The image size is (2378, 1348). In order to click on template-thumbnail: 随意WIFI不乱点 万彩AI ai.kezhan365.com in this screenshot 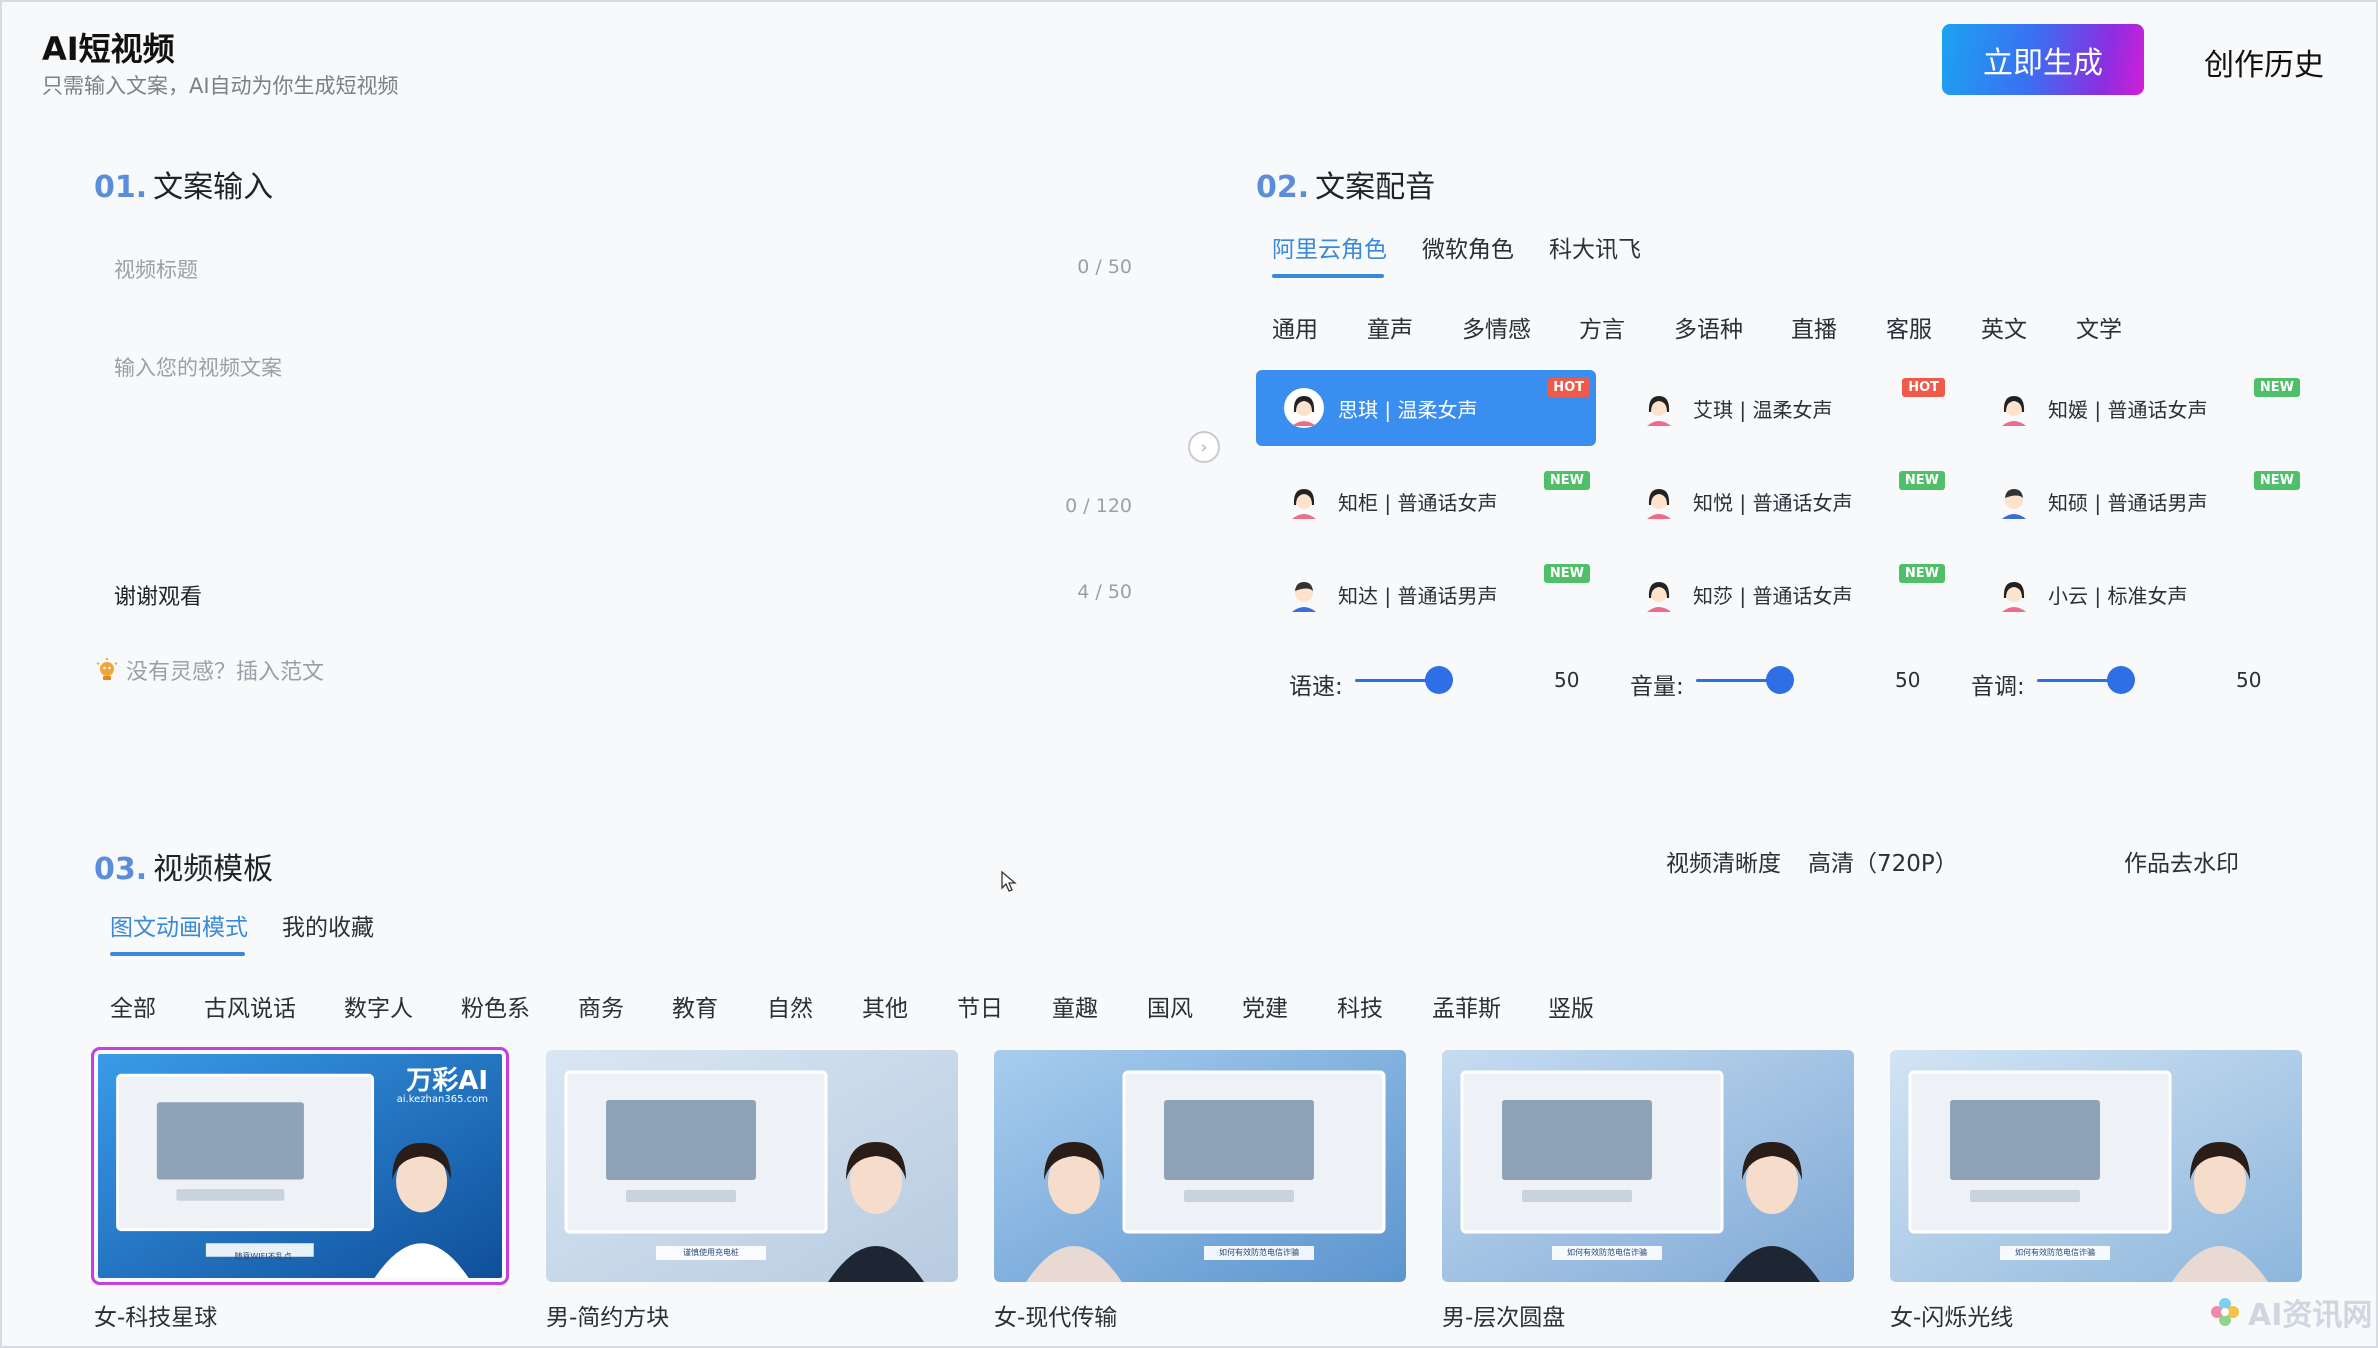, I will do `click(300, 1166)`.